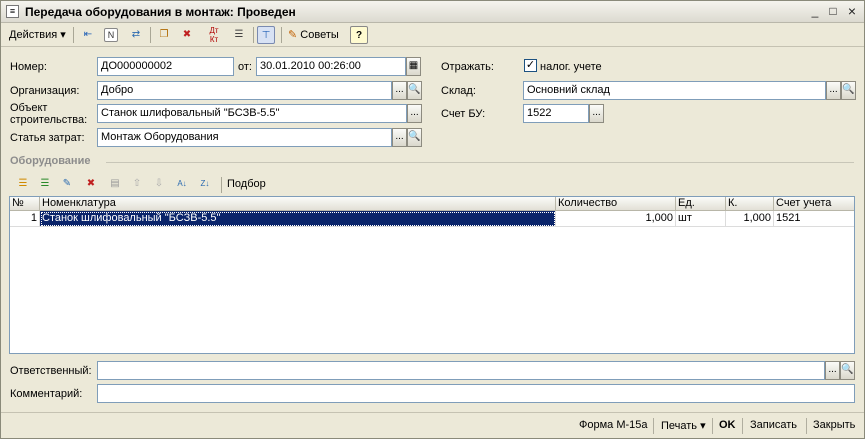 The width and height of the screenshot is (865, 439). I want to click on back-arrow-icon: ⇤, so click(88, 35).